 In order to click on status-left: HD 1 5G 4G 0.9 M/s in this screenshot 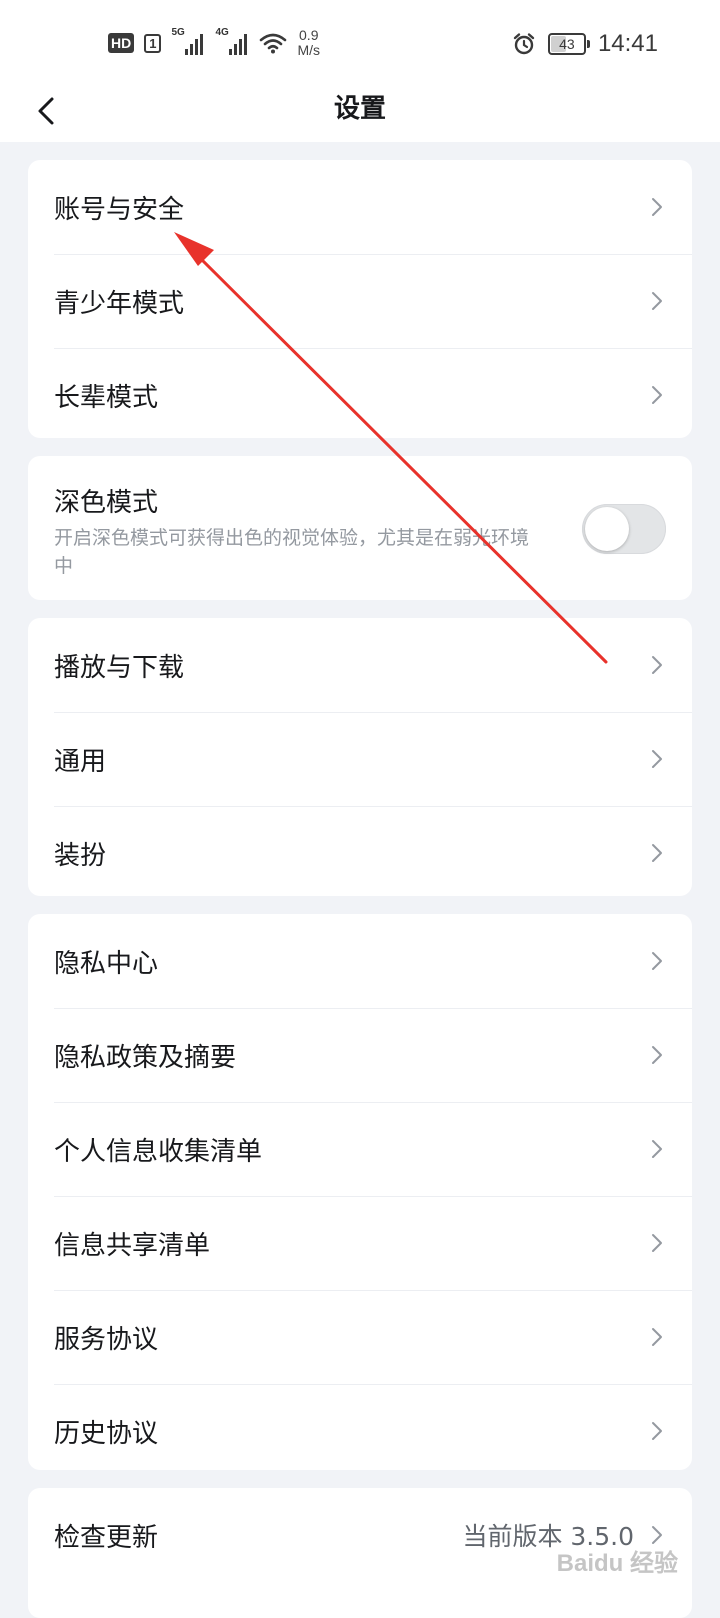, I will do `click(214, 42)`.